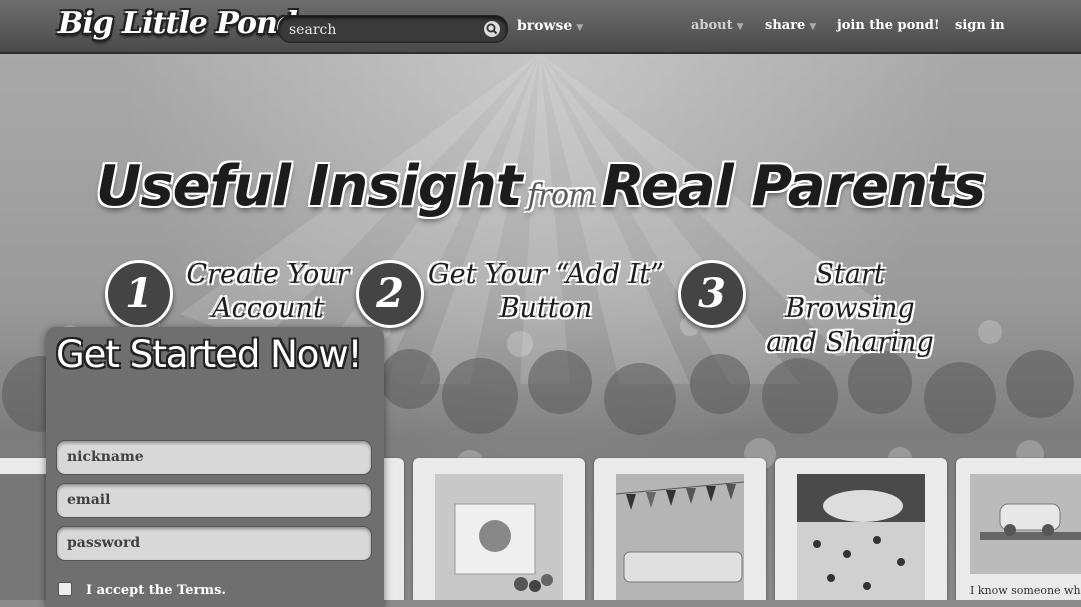 Image resolution: width=1081 pixels, height=607 pixels. Describe the element at coordinates (268, 274) in the screenshot. I see `step-text-line: Create Your` at that location.